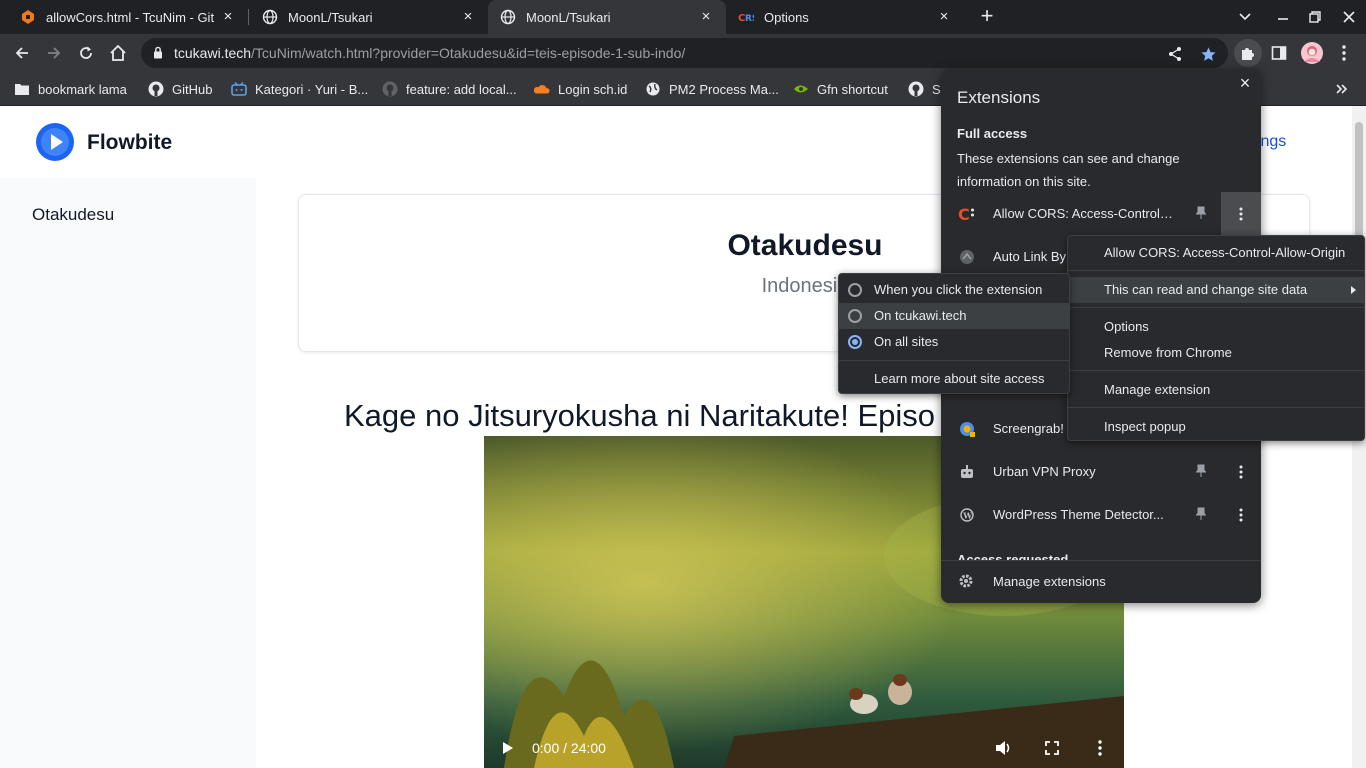 This screenshot has height=768, width=1366. Describe the element at coordinates (82, 89) in the screenshot. I see `bookmark-label: bookmark lama` at that location.